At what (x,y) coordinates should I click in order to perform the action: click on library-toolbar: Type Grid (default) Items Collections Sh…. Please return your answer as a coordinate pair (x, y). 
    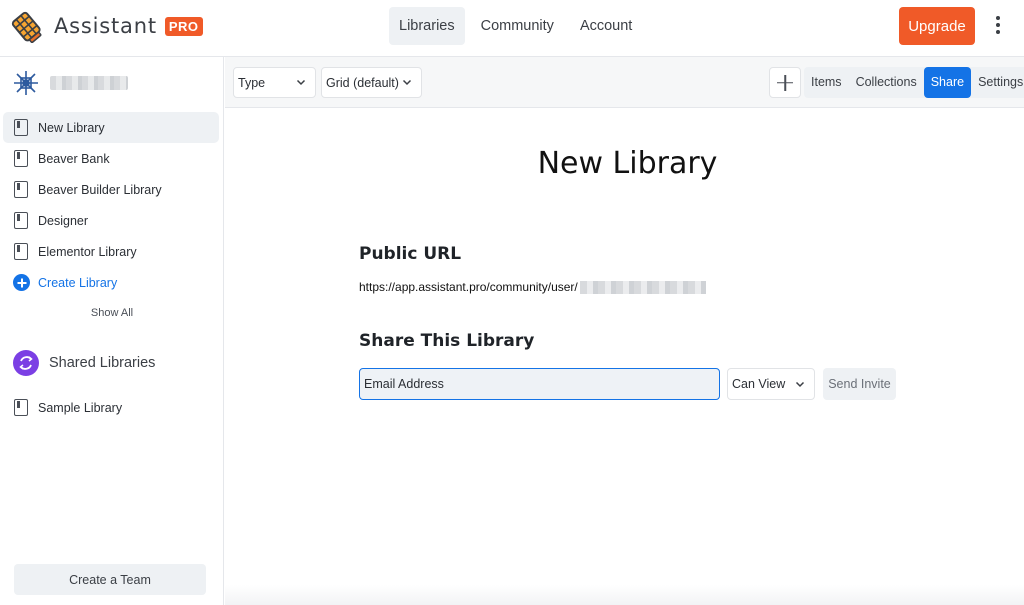
    Looking at the image, I should click on (624, 82).